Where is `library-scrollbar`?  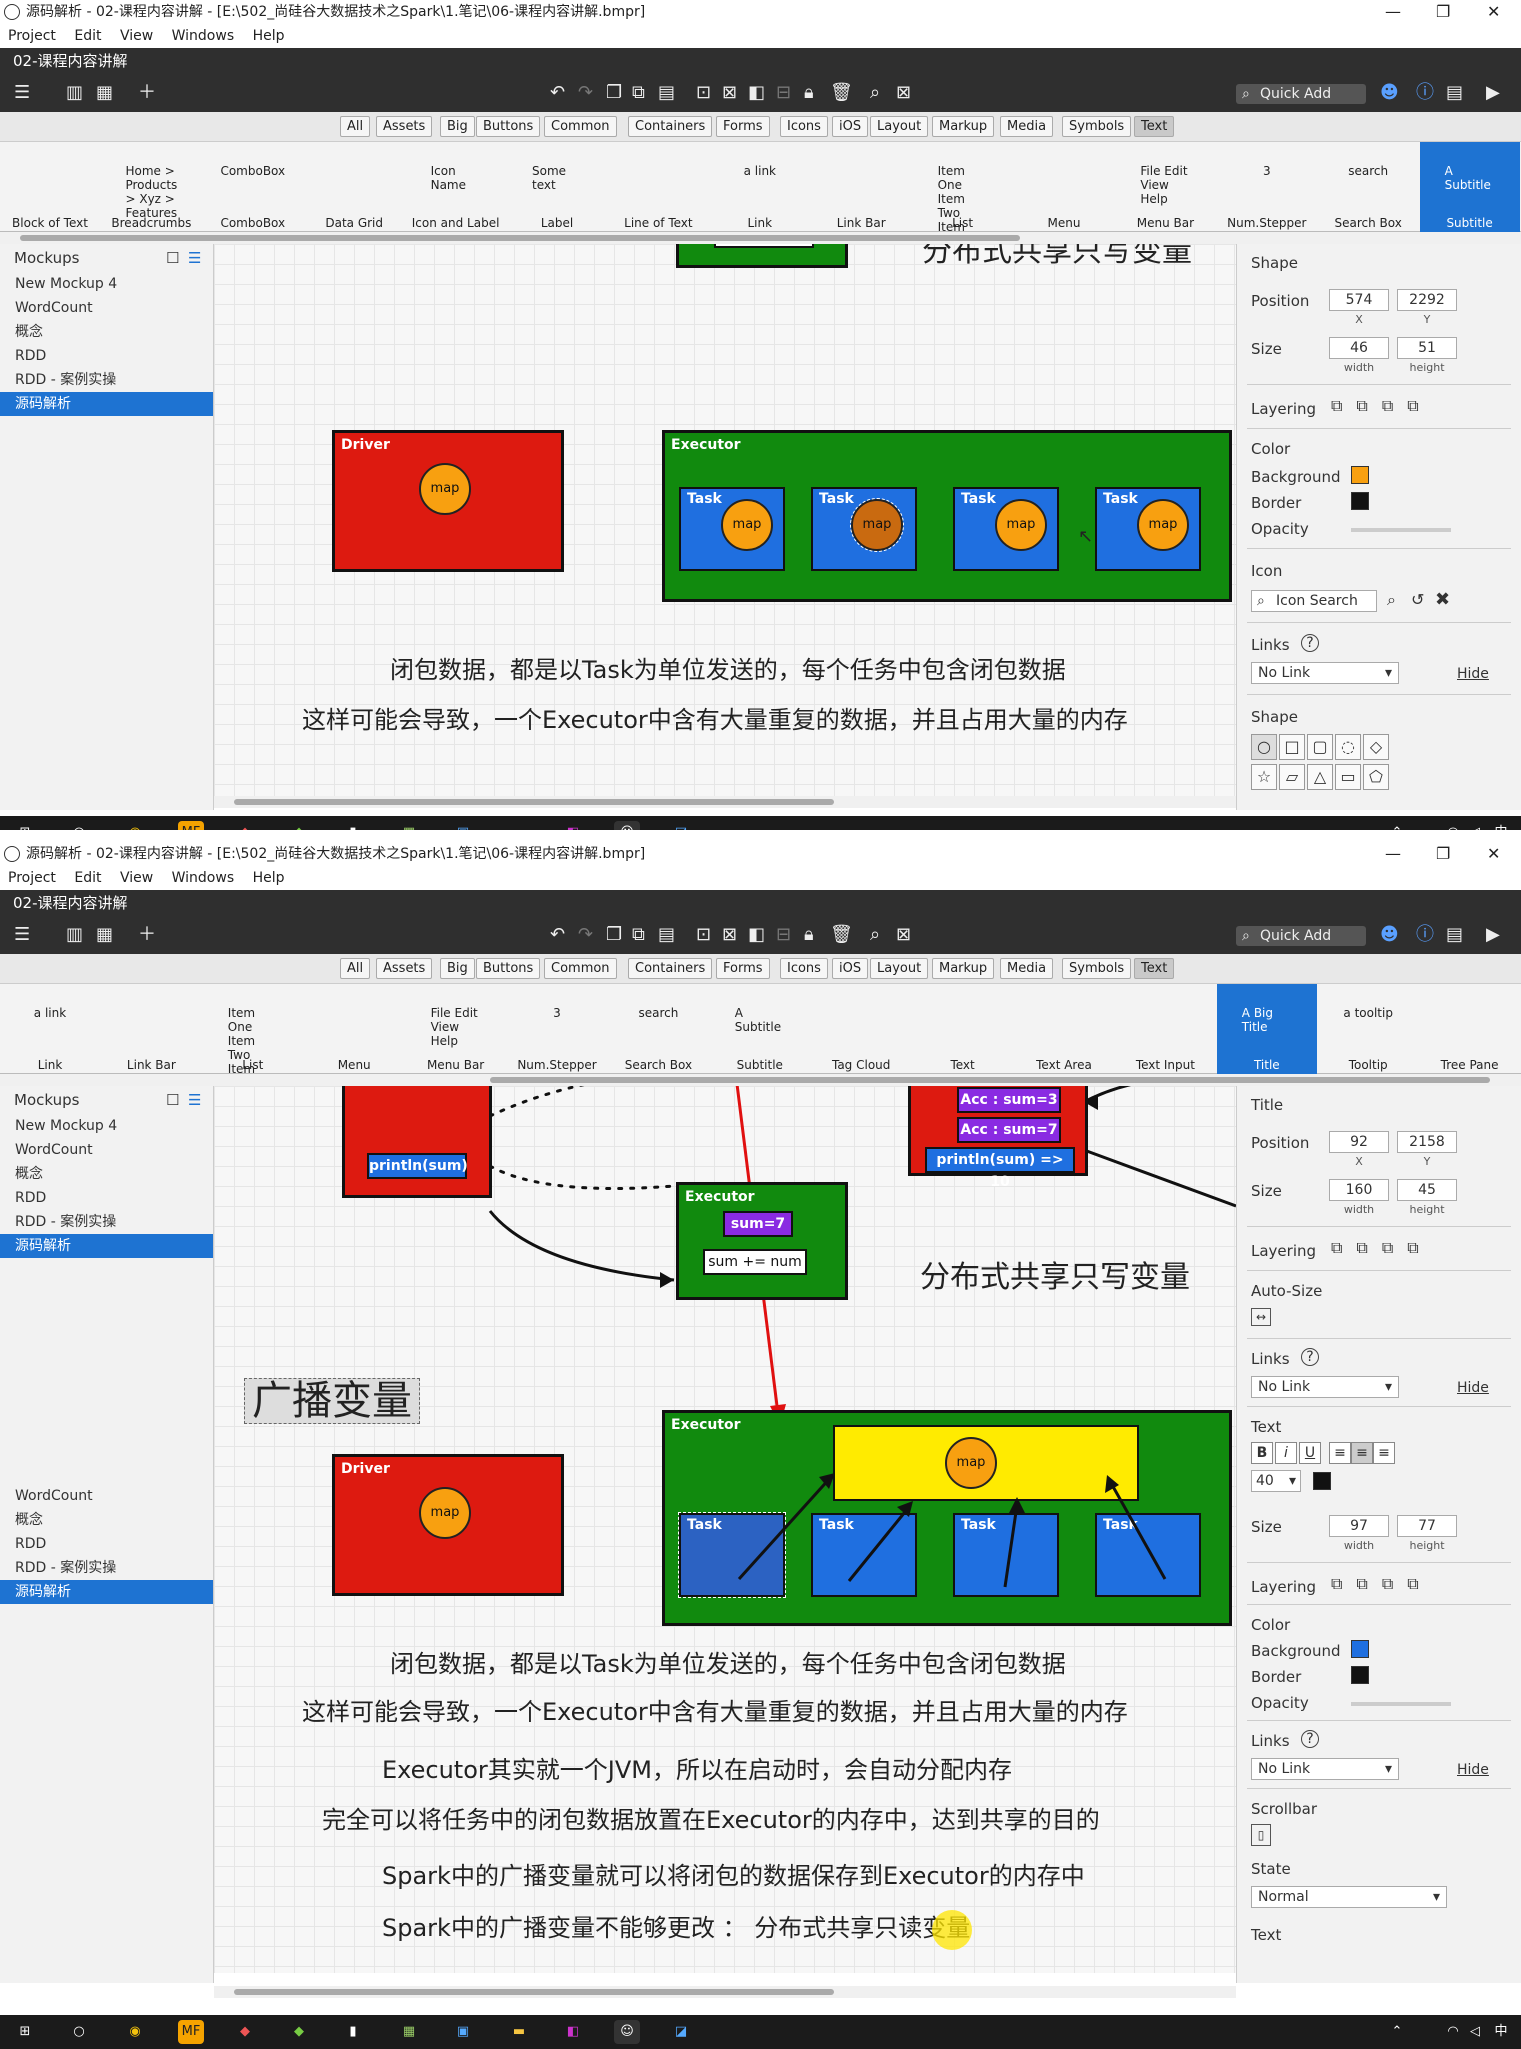
library-scrollbar is located at coordinates (760, 238).